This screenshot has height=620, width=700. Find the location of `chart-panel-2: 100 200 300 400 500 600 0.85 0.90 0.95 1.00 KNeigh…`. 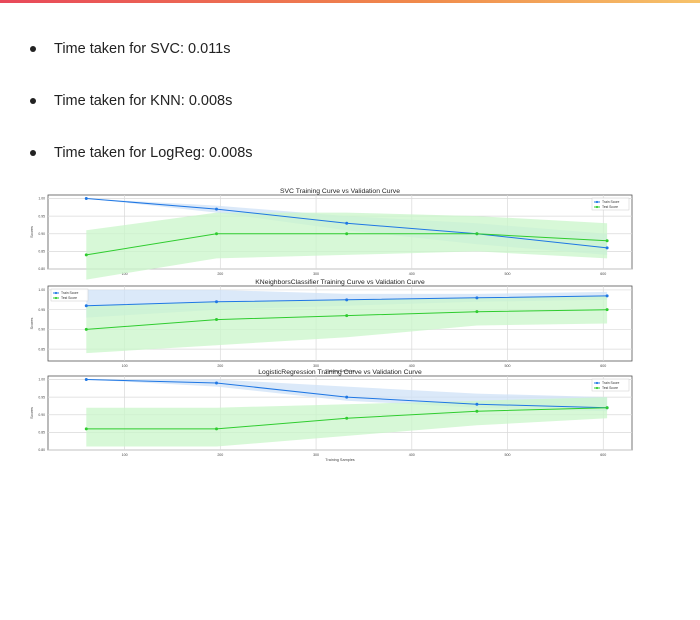

chart-panel-2: 100 200 300 400 500 600 0.85 0.90 0.95 1.00 KNeigh… is located at coordinates (331, 326).